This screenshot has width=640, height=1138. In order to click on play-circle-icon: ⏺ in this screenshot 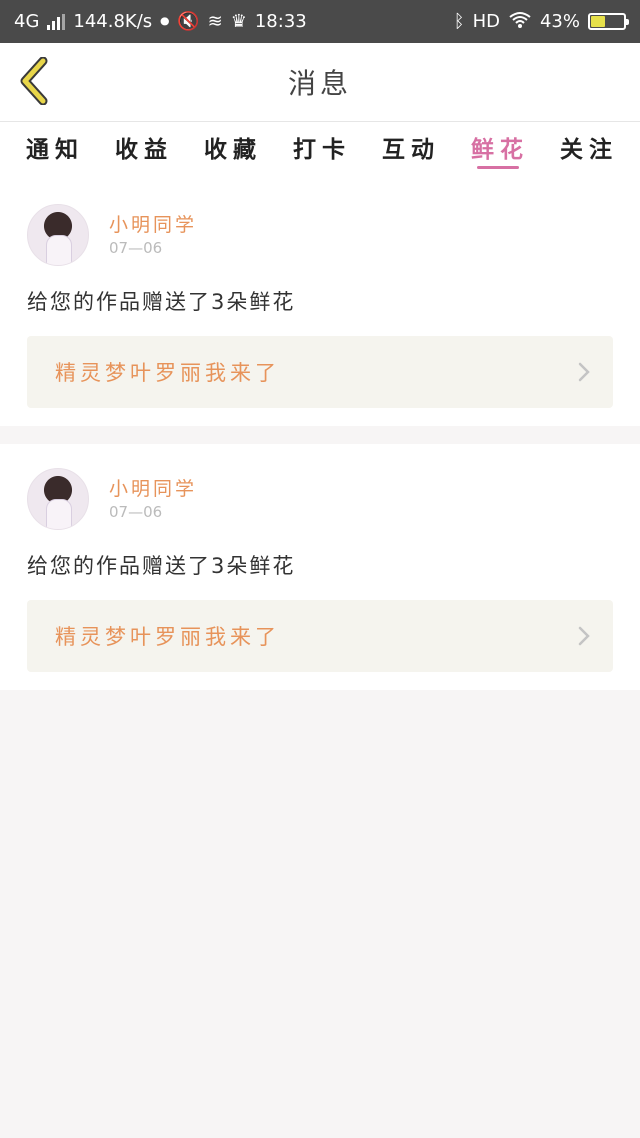, I will do `click(165, 21)`.